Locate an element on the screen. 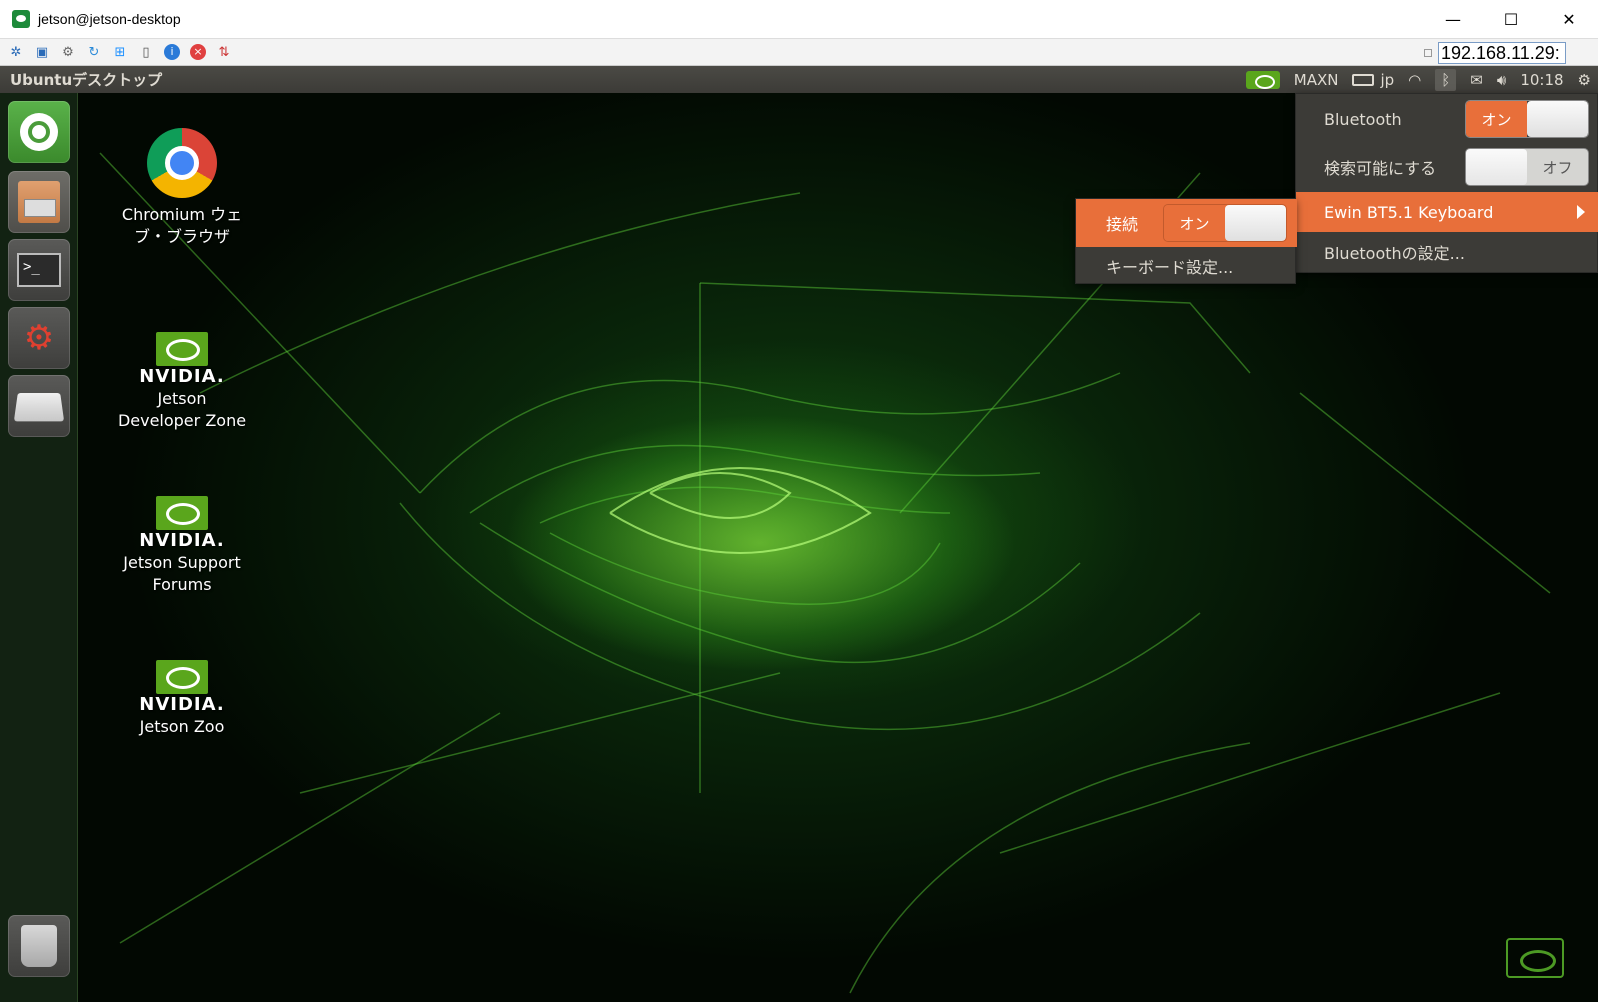  keyboard-icon is located at coordinates (1363, 79).